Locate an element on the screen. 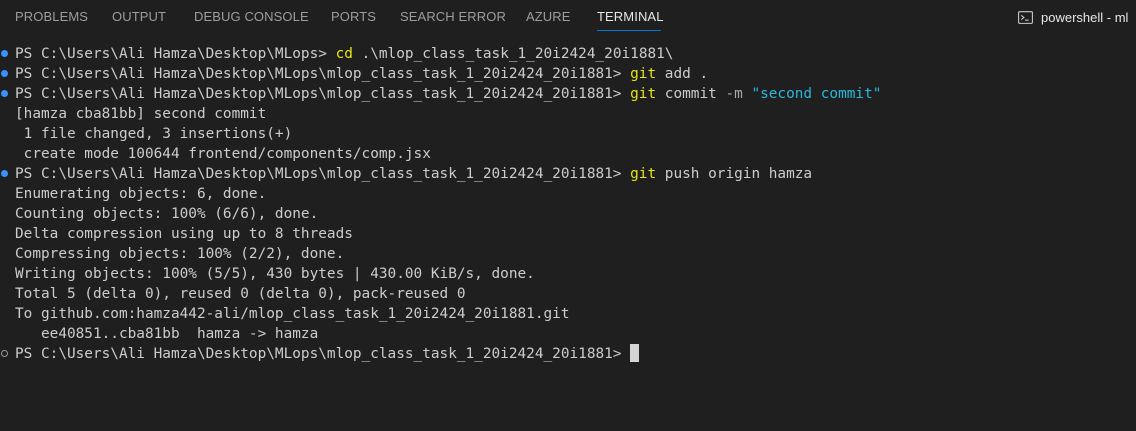 The width and height of the screenshot is (1136, 431). tab-output: OUTPUT is located at coordinates (139, 16).